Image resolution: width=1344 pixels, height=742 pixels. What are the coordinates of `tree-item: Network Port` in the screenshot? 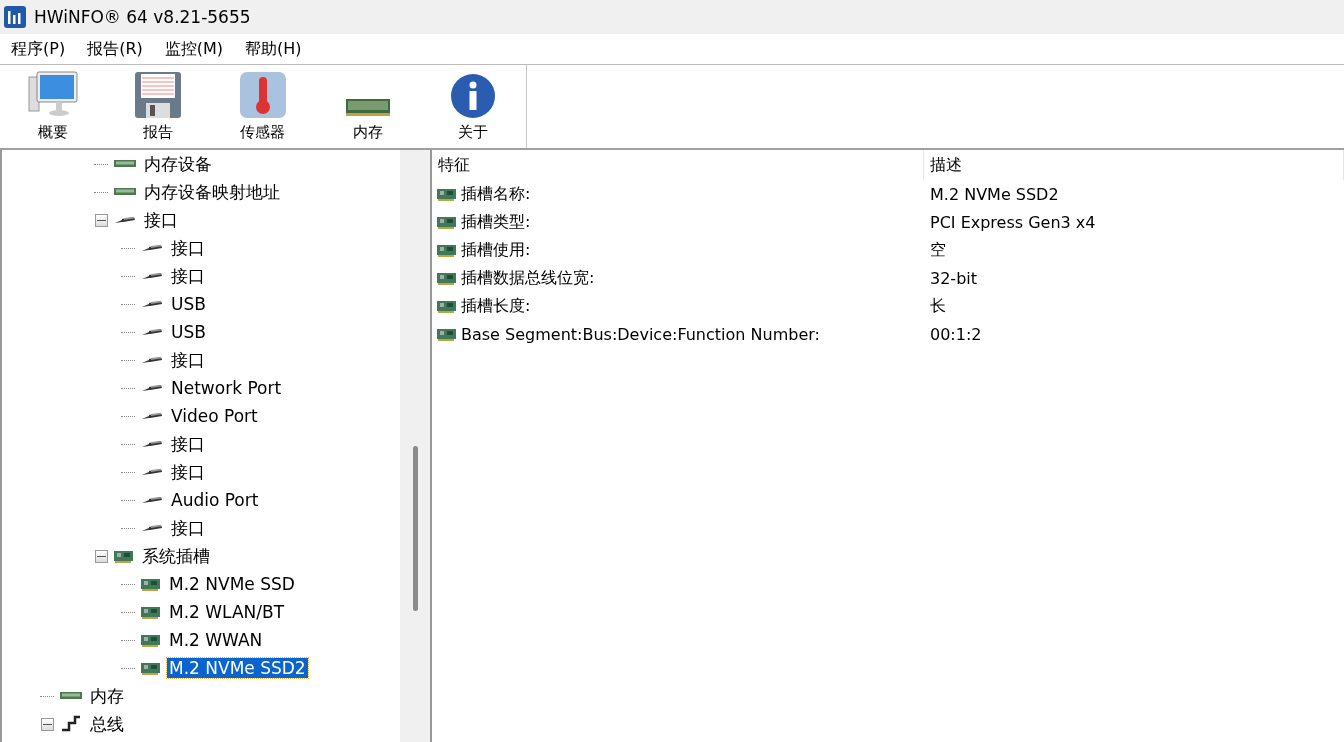 It's located at (226, 388).